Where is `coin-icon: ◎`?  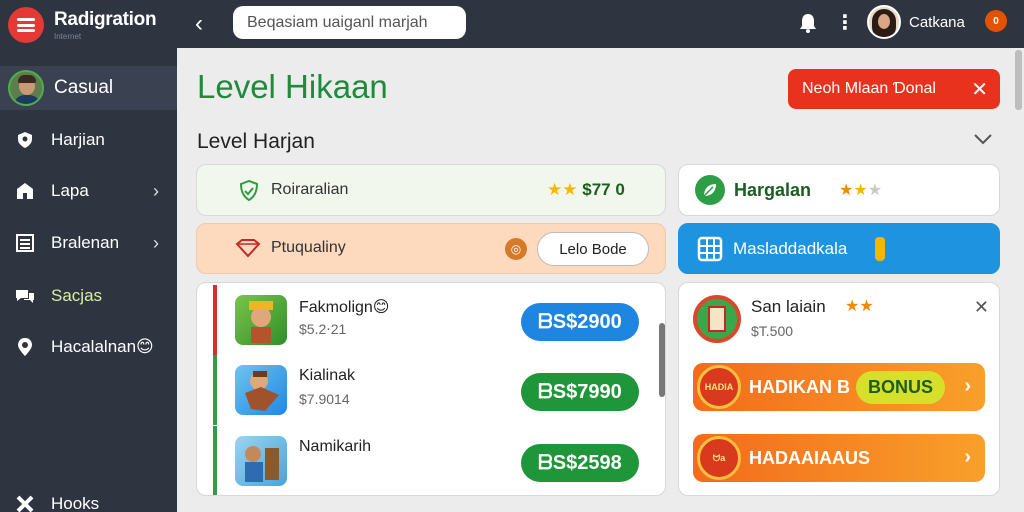
coin-icon: ◎ is located at coordinates (516, 249).